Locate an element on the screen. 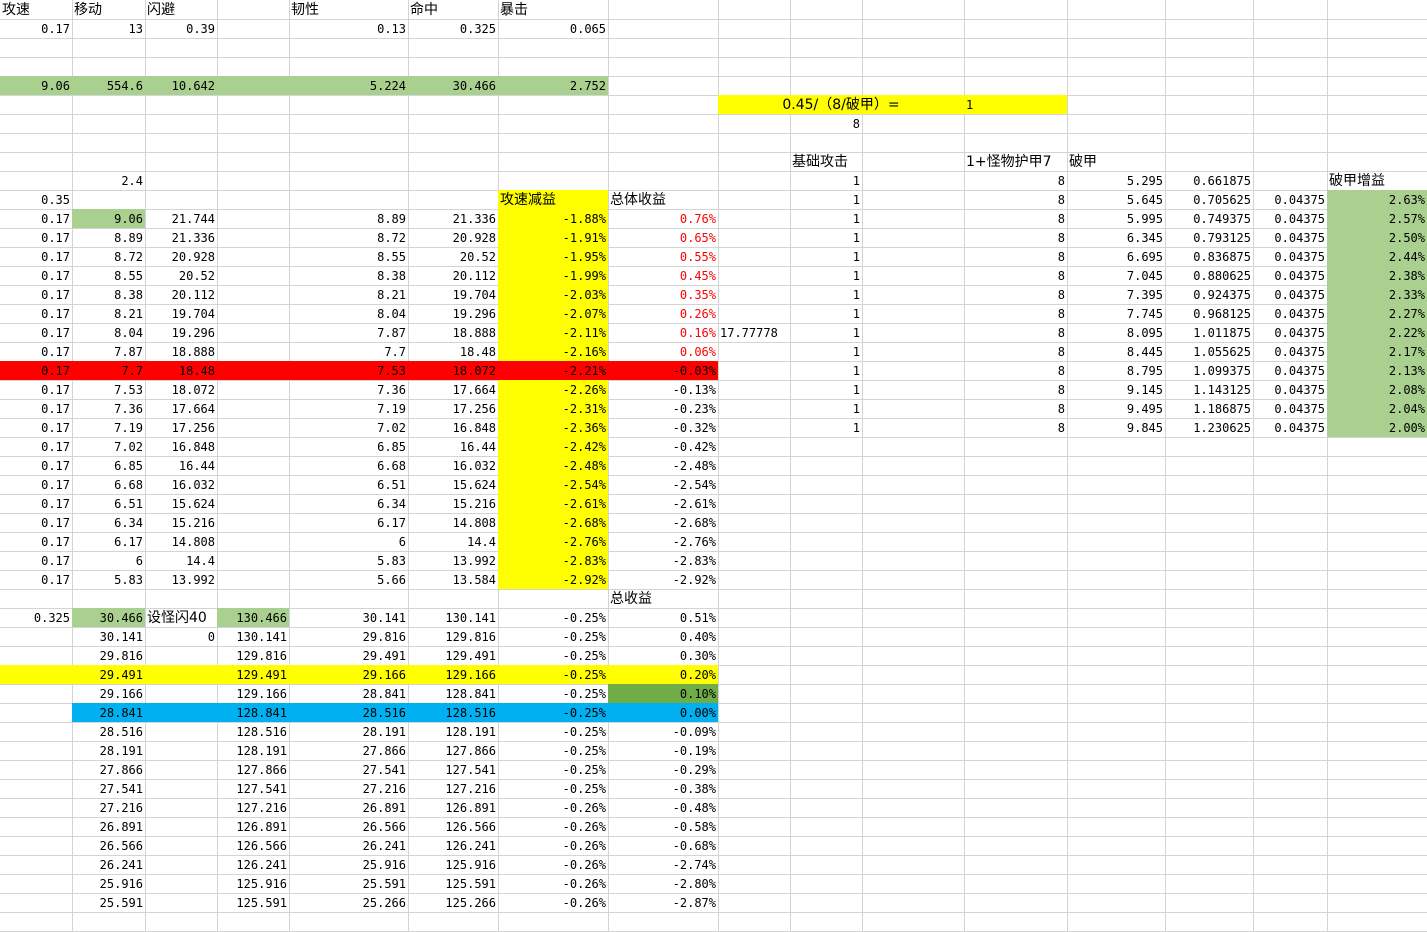  cell-r29-c5: 14.4 is located at coordinates (453, 542).